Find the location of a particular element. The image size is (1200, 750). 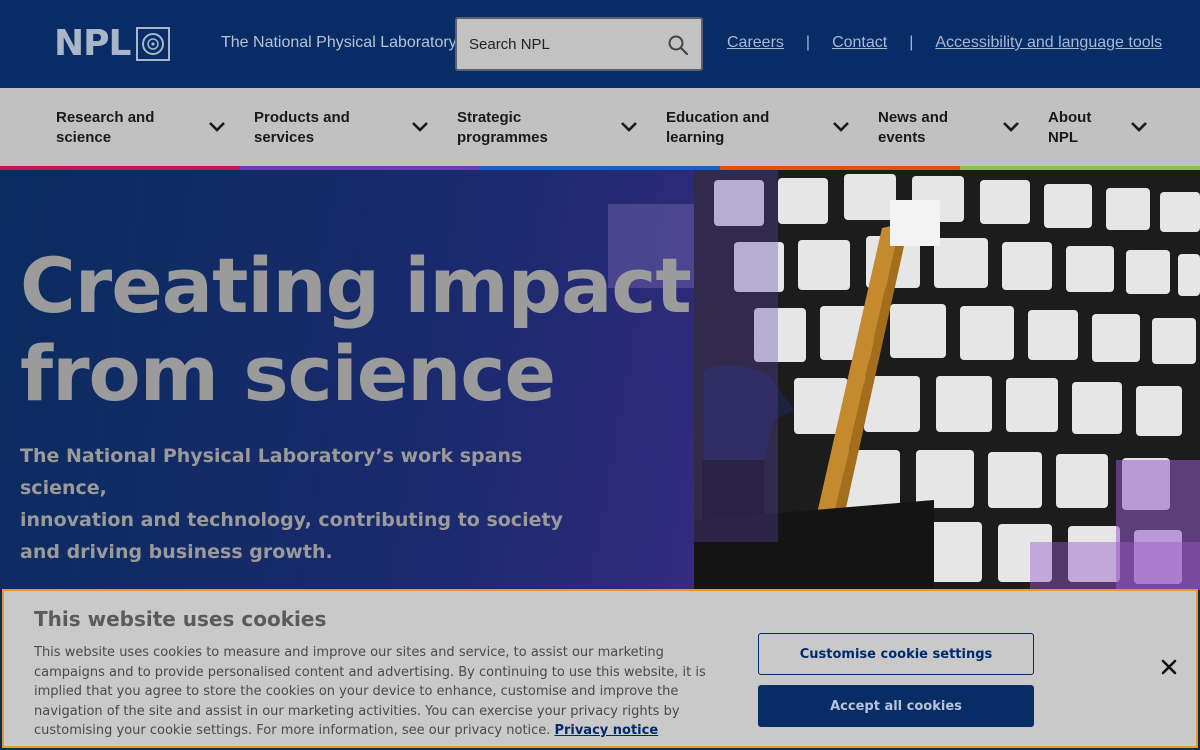

npl-logo: NPL is located at coordinates (112, 43).